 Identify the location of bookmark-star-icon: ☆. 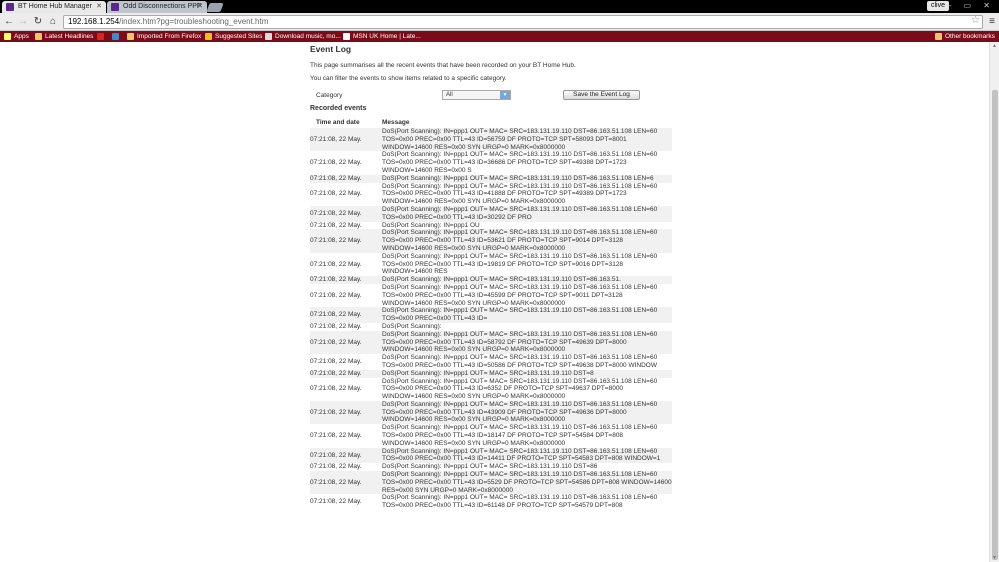
(975, 21).